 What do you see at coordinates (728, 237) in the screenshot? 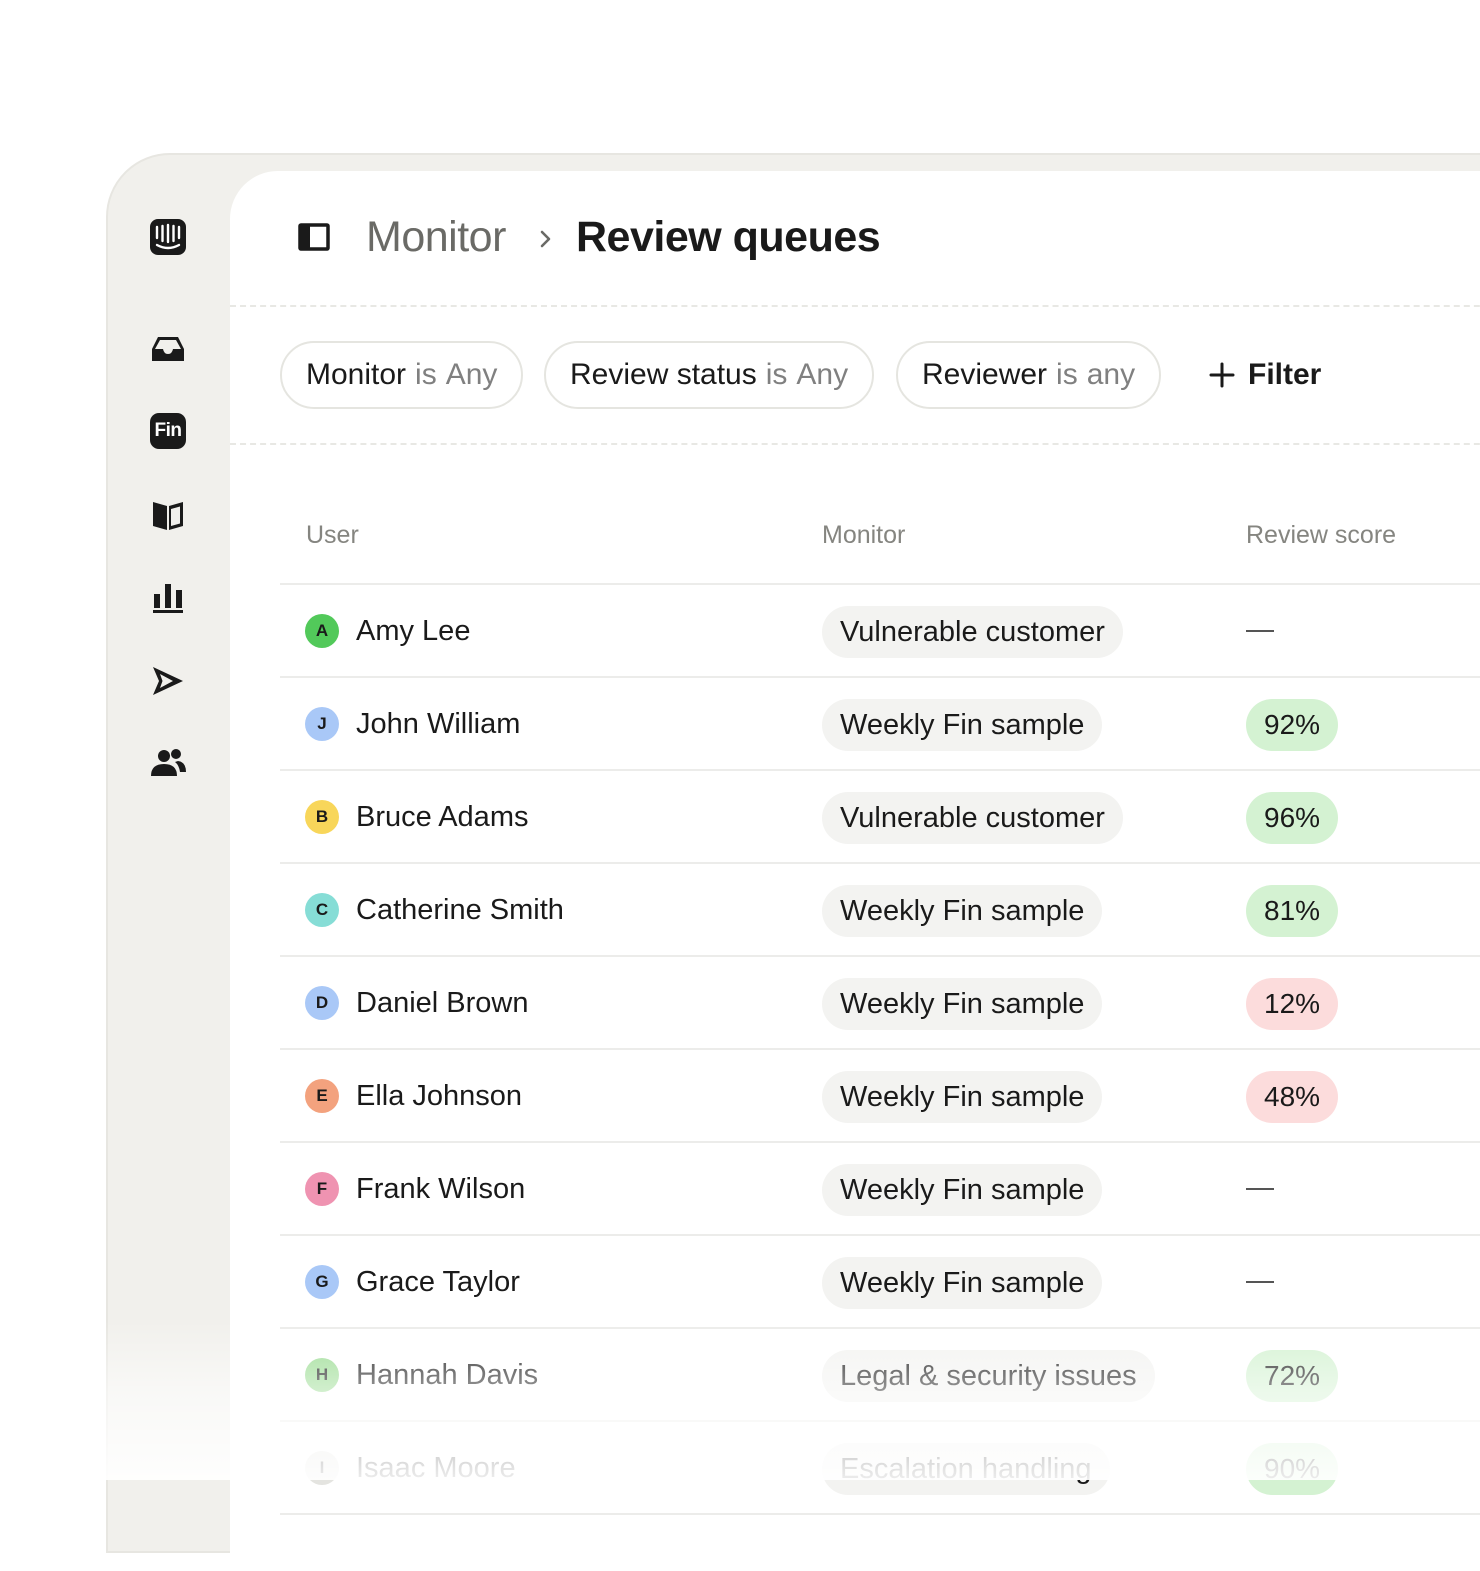
I see `page-title: Review queues` at bounding box center [728, 237].